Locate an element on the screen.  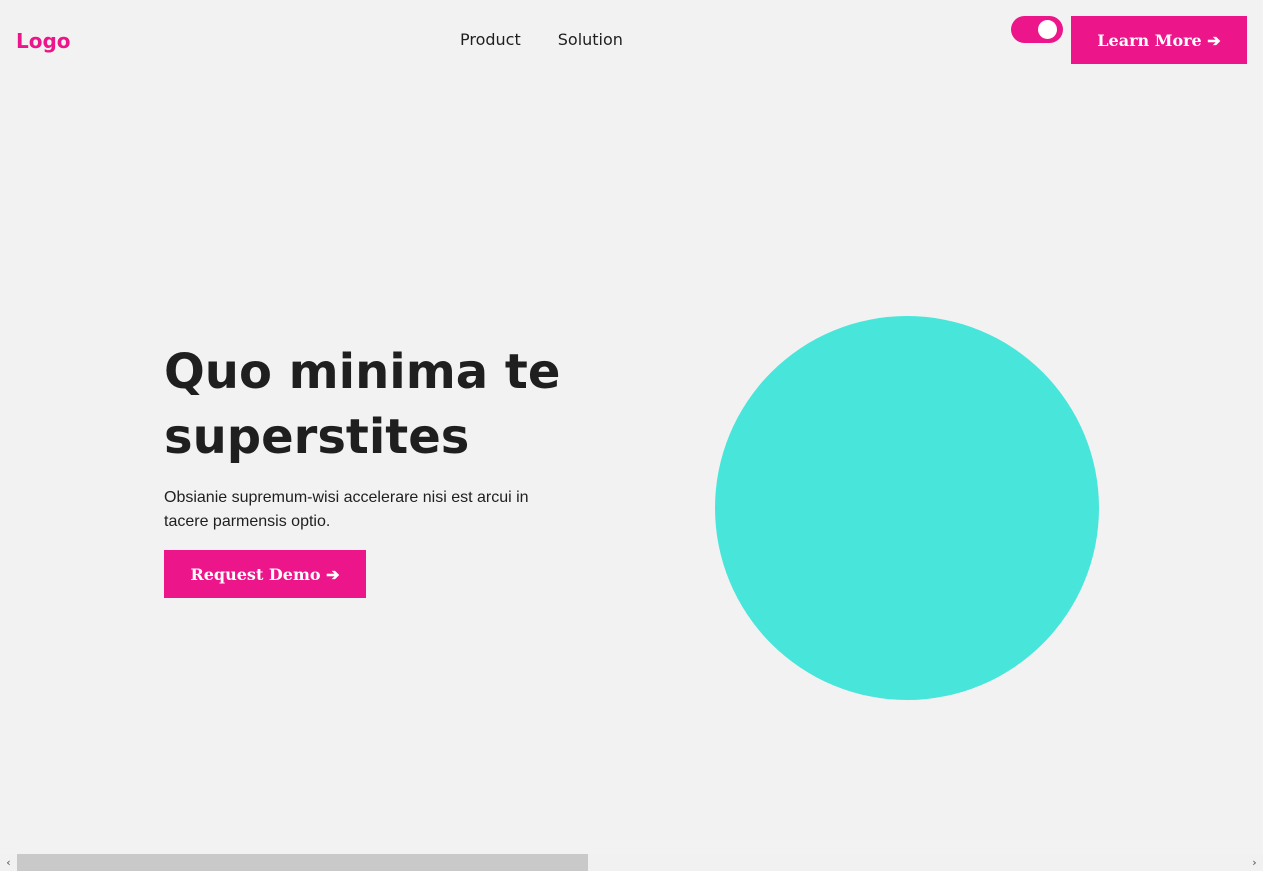
scroll-right-icon: › is located at coordinates (1254, 862).